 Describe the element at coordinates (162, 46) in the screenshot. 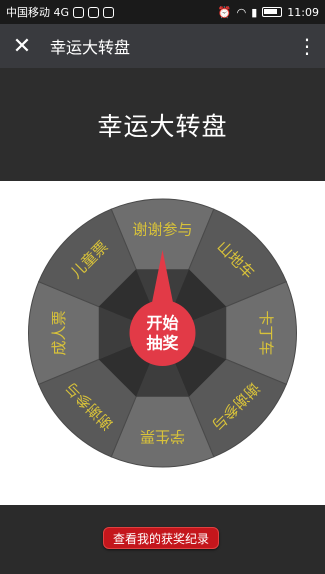

I see `top-bar: ✕ 幸运大转盘 ⋮` at that location.